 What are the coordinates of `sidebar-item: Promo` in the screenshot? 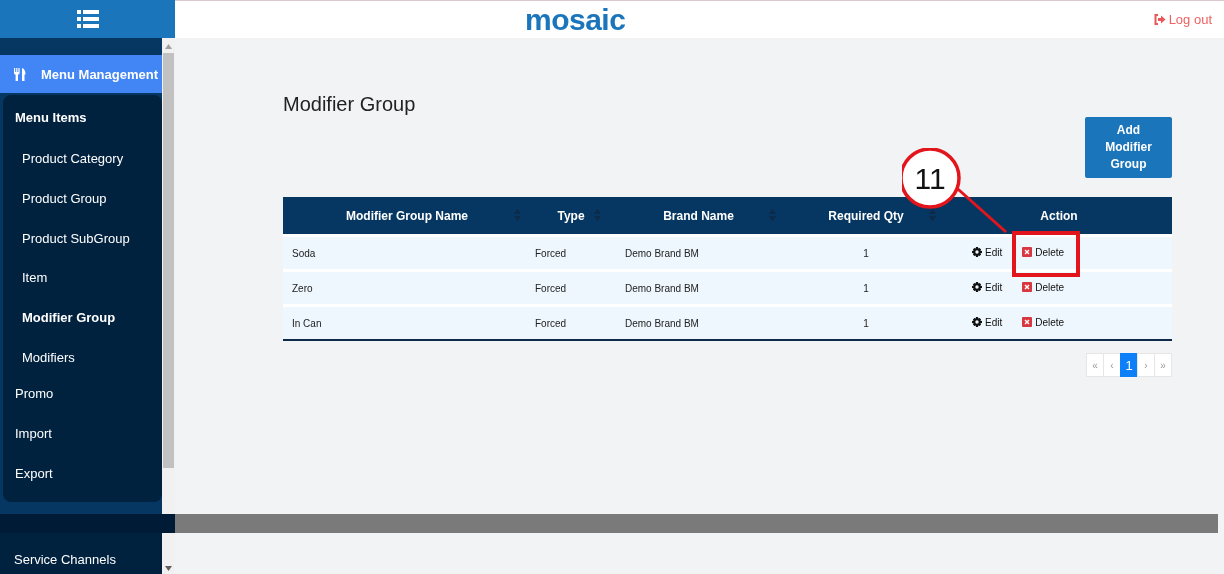 It's located at (82, 397).